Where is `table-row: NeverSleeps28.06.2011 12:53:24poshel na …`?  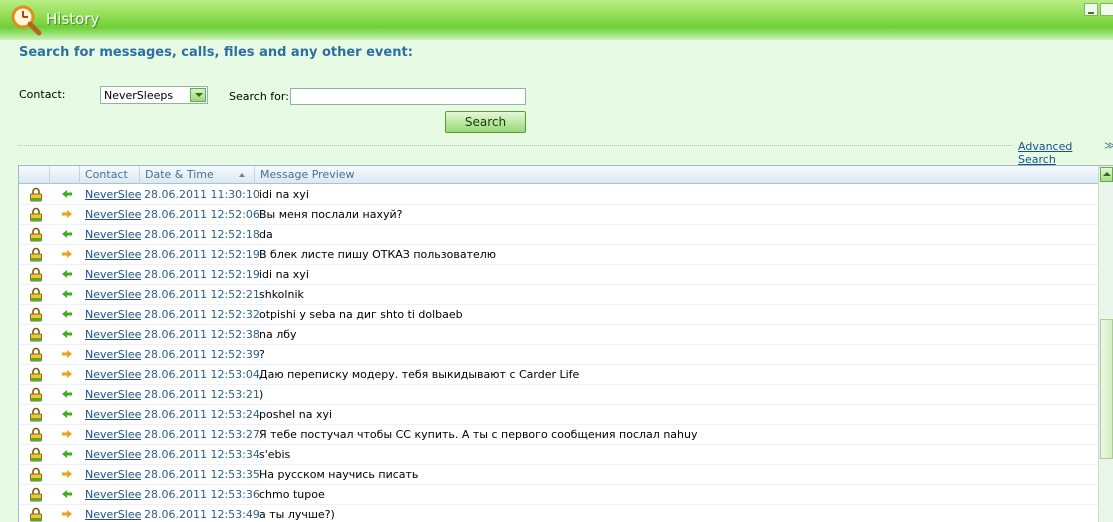
table-row: NeverSleeps28.06.2011 12:53:24poshel na … is located at coordinates (558, 415).